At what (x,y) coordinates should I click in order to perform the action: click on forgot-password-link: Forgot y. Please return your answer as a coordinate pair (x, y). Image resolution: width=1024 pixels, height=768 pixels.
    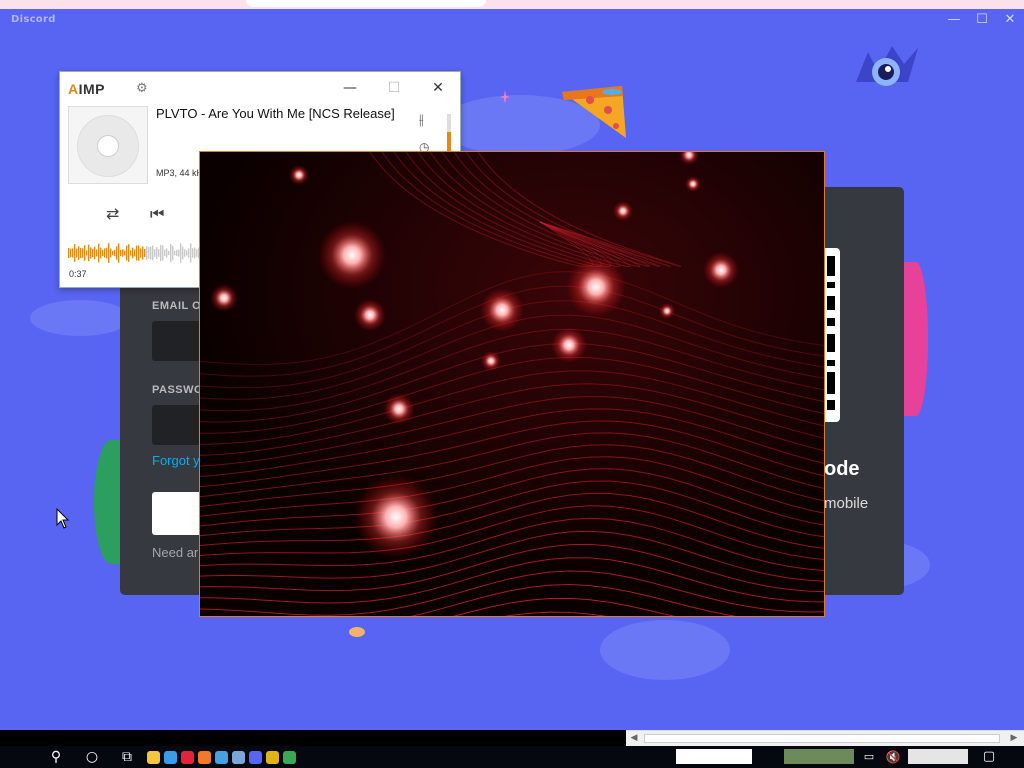
    Looking at the image, I should click on (176, 460).